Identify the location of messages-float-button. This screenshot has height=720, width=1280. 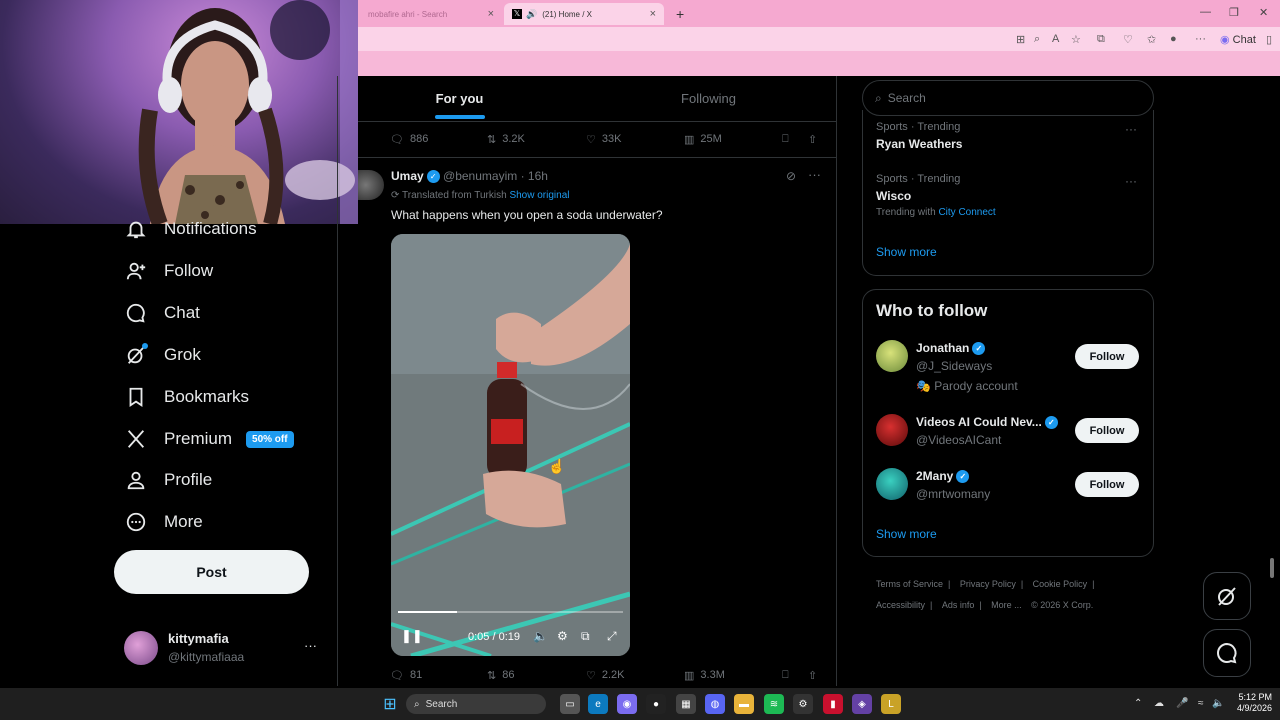
(1227, 653).